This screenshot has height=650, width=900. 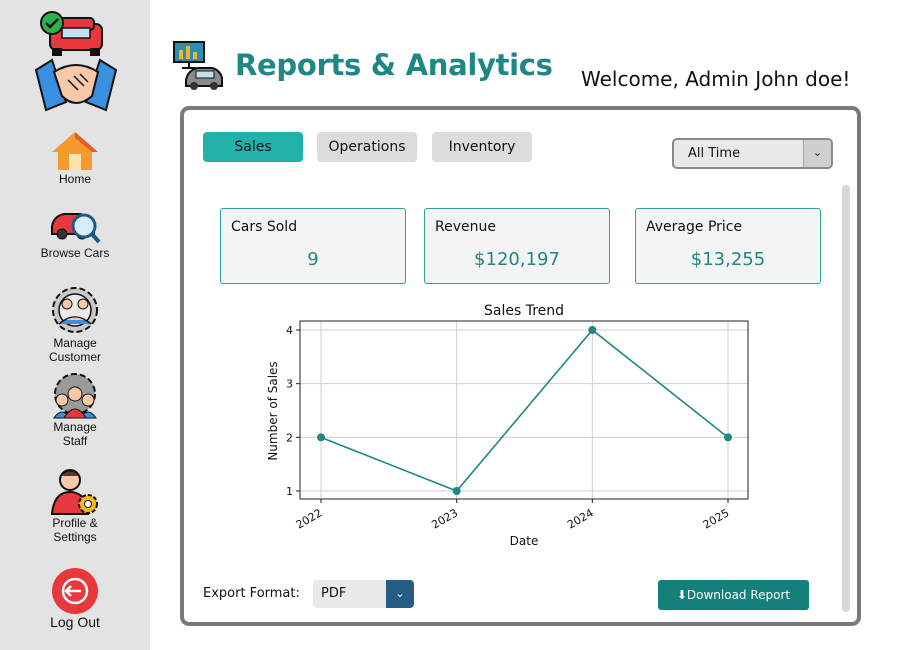 What do you see at coordinates (264, 227) in the screenshot?
I see `stat-label: Cars Sold` at bounding box center [264, 227].